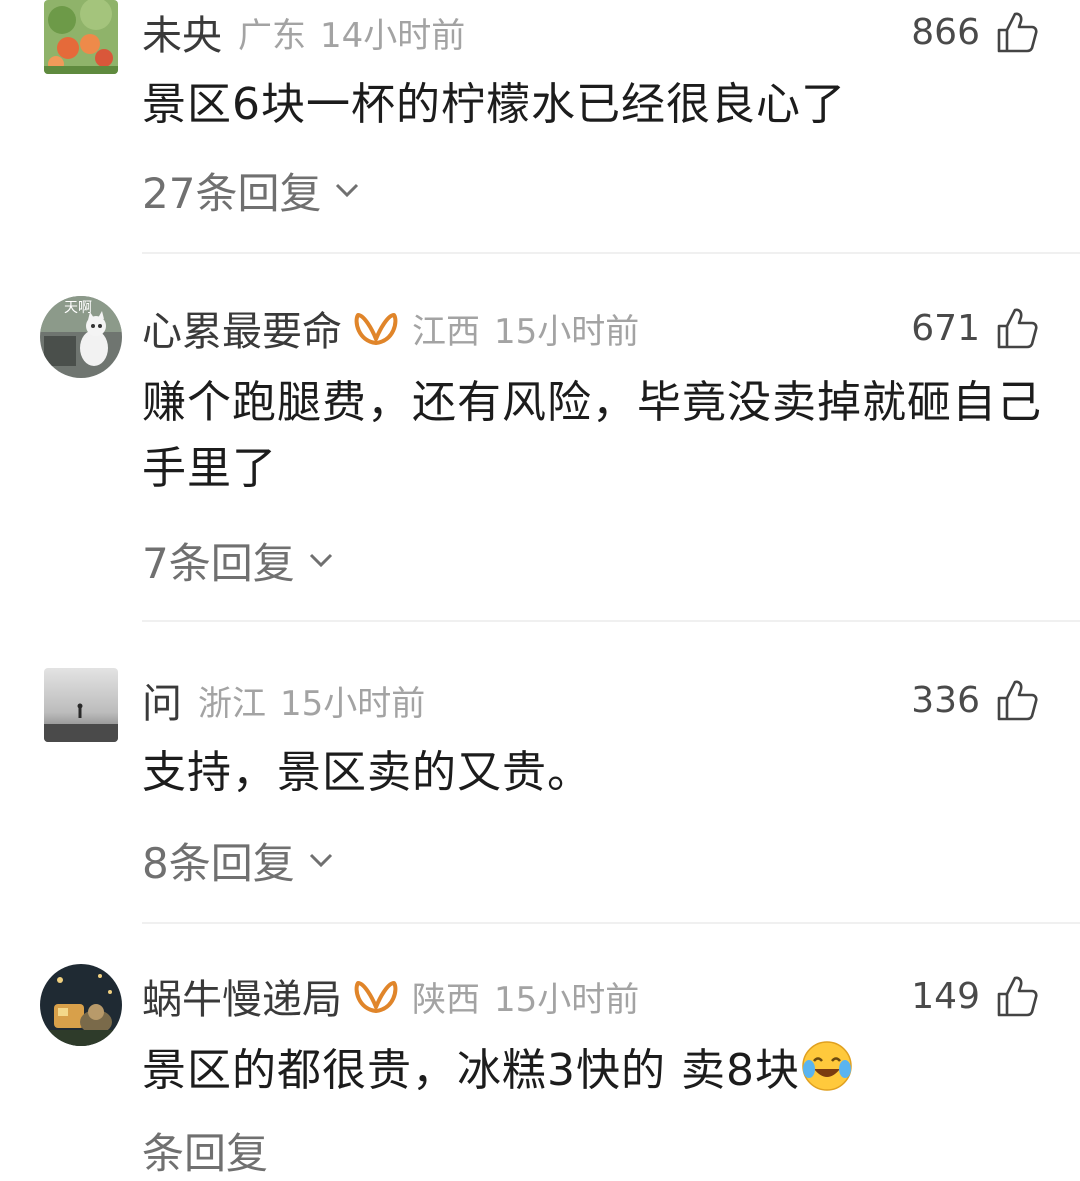 The image size is (1080, 1181). I want to click on view-replies-button: 条回复, so click(205, 1151).